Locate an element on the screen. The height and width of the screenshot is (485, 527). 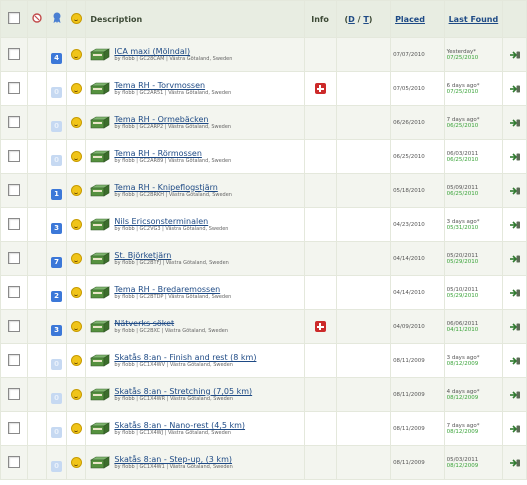
favorite-badge: 4 is located at coordinates (57, 58).